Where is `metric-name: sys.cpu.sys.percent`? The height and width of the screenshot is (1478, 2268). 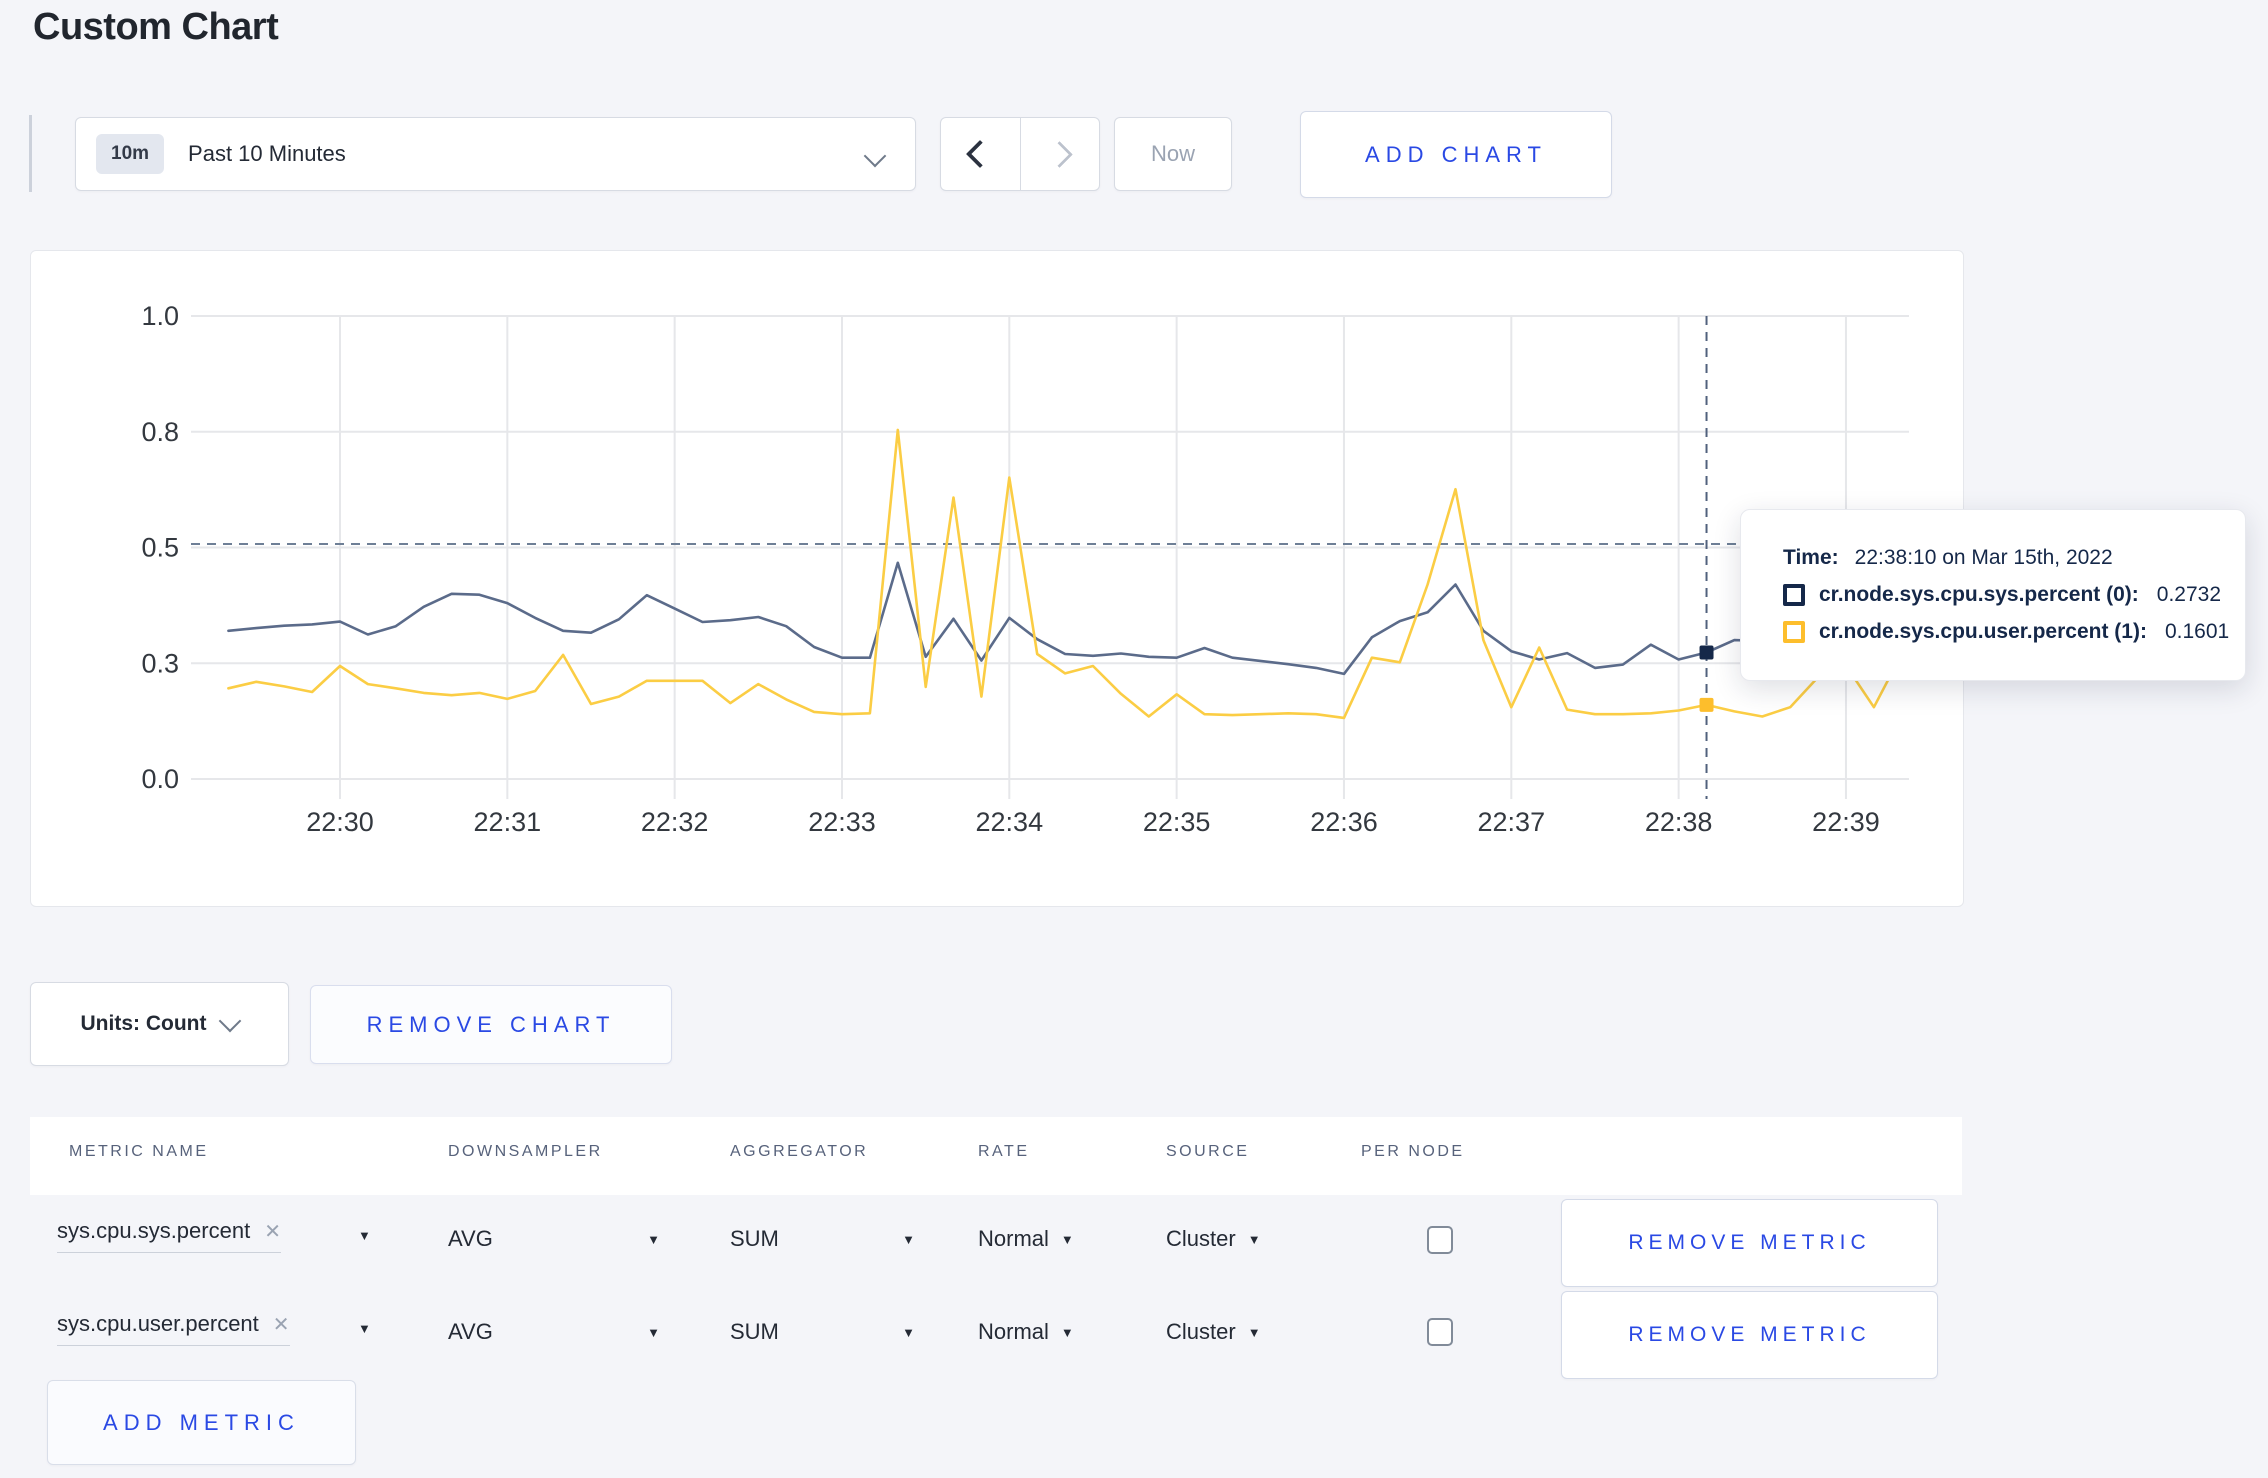
metric-name: sys.cpu.sys.percent is located at coordinates (154, 1230).